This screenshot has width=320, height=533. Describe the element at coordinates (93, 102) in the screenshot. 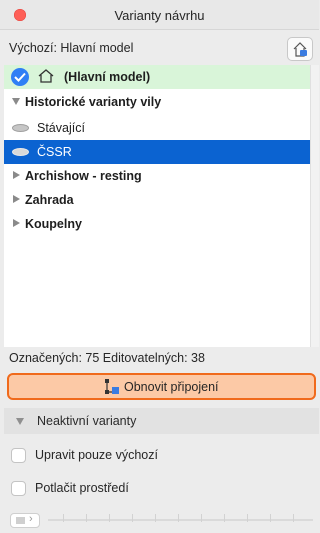

I see `tree-group-label: Historické varianty vily` at that location.